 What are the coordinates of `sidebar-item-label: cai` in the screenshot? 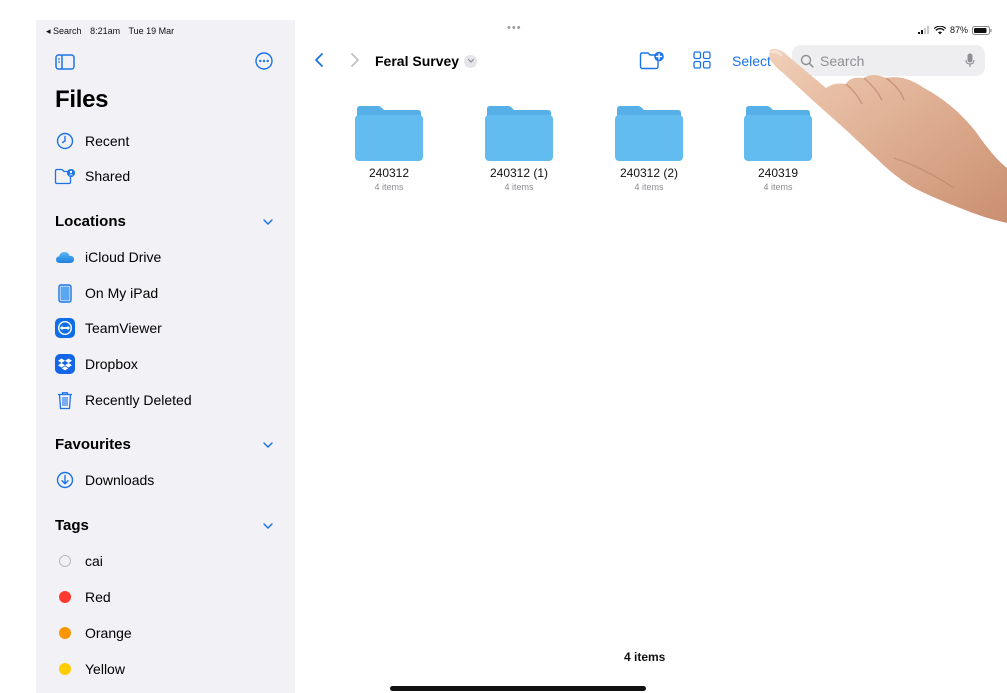 It's located at (94, 561).